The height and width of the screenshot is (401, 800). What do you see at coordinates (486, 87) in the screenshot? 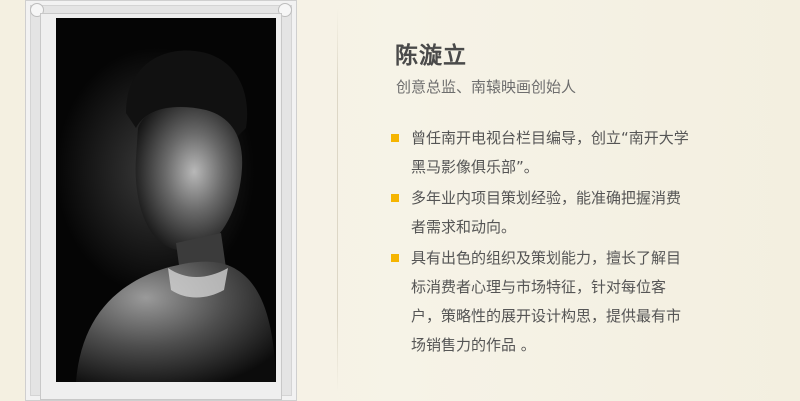
I see `profile-title: 创意总监、南辕映画创始人` at bounding box center [486, 87].